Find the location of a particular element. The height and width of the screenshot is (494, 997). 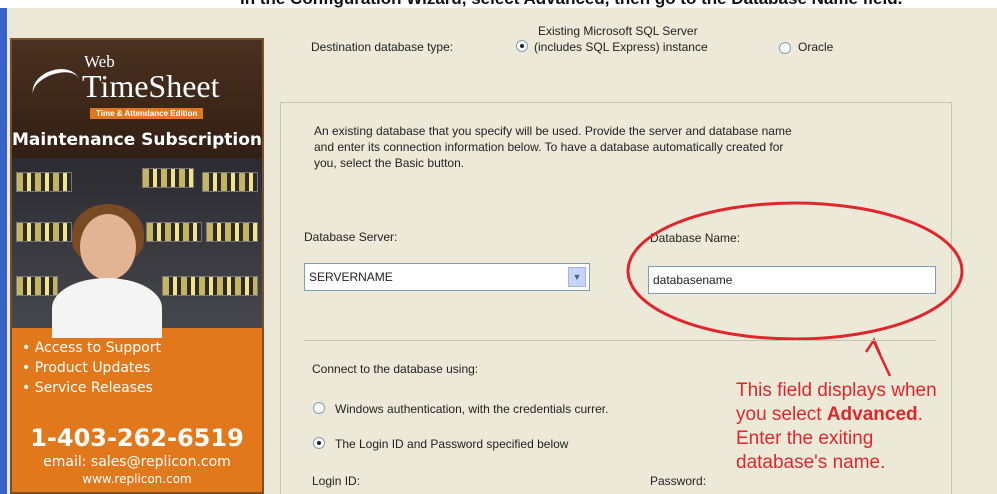

callout-line: database's name. is located at coordinates (811, 462).